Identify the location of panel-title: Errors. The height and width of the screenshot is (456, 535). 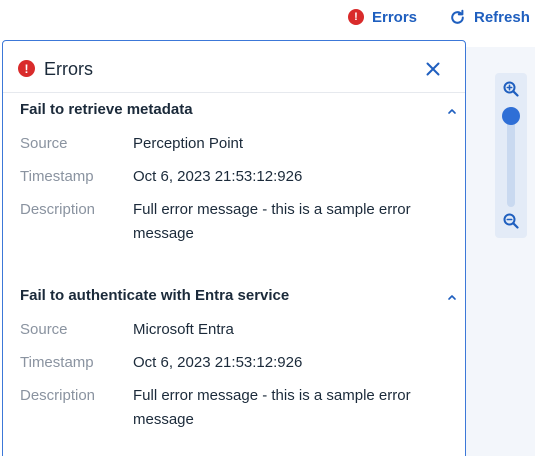
(68, 69).